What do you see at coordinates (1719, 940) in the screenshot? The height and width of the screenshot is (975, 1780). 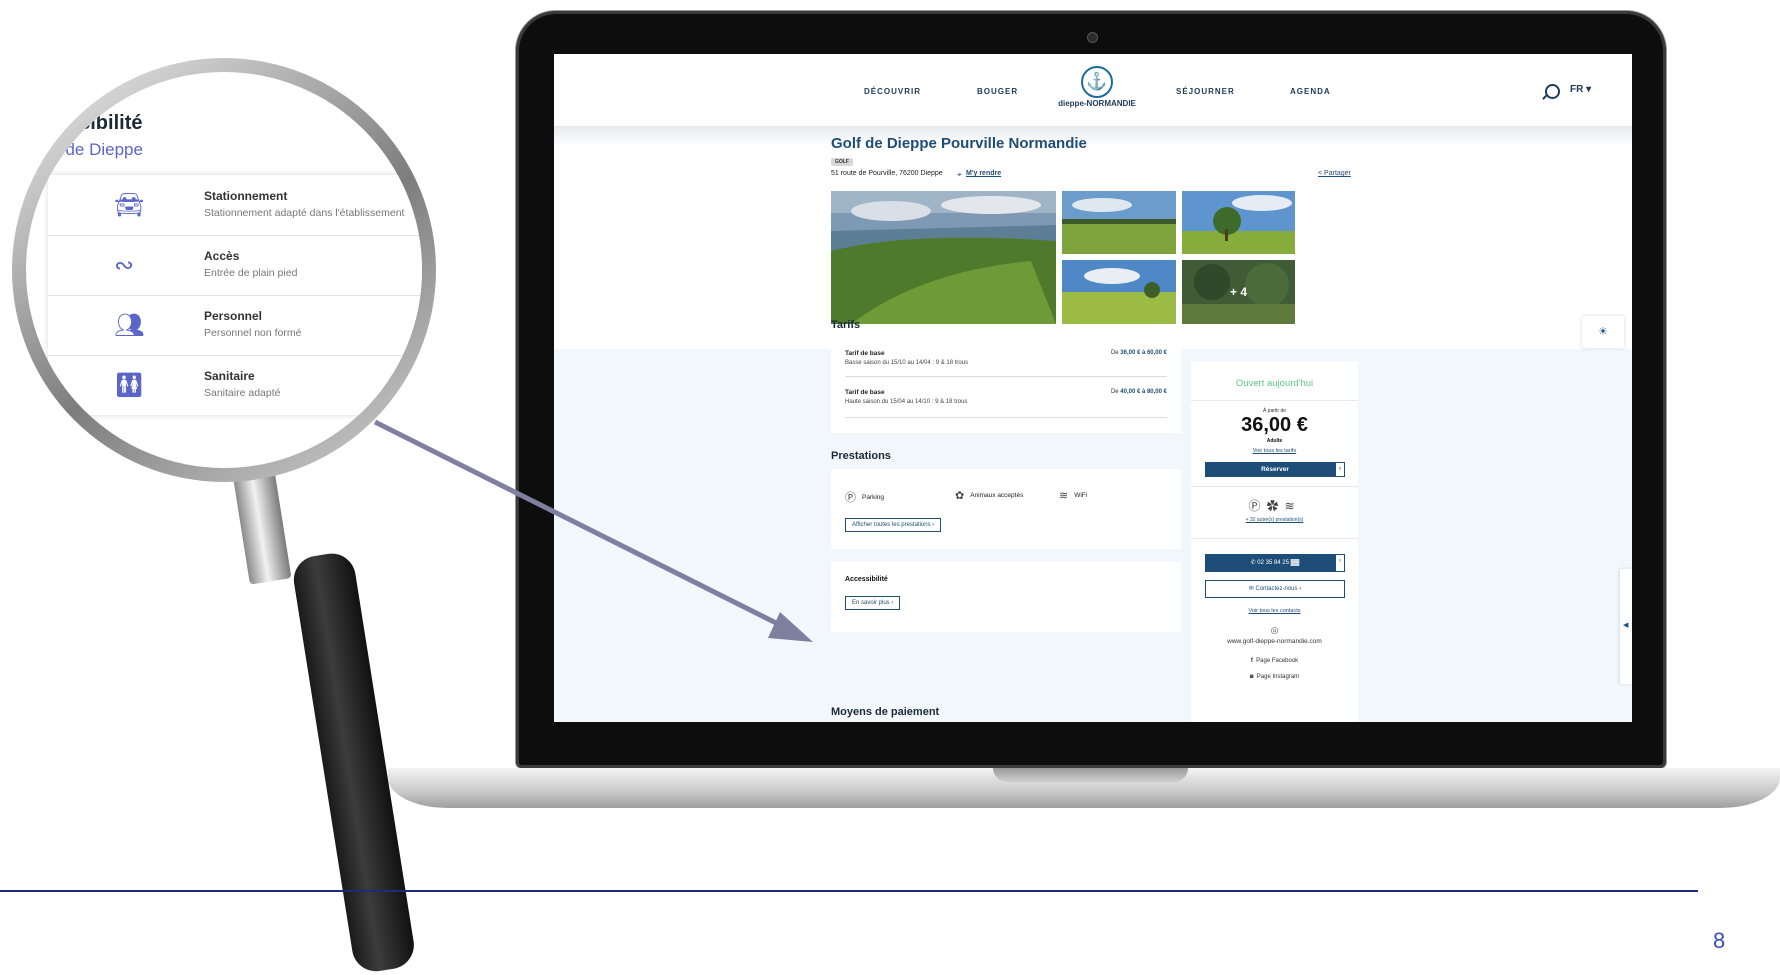 I see `page-number: 8` at bounding box center [1719, 940].